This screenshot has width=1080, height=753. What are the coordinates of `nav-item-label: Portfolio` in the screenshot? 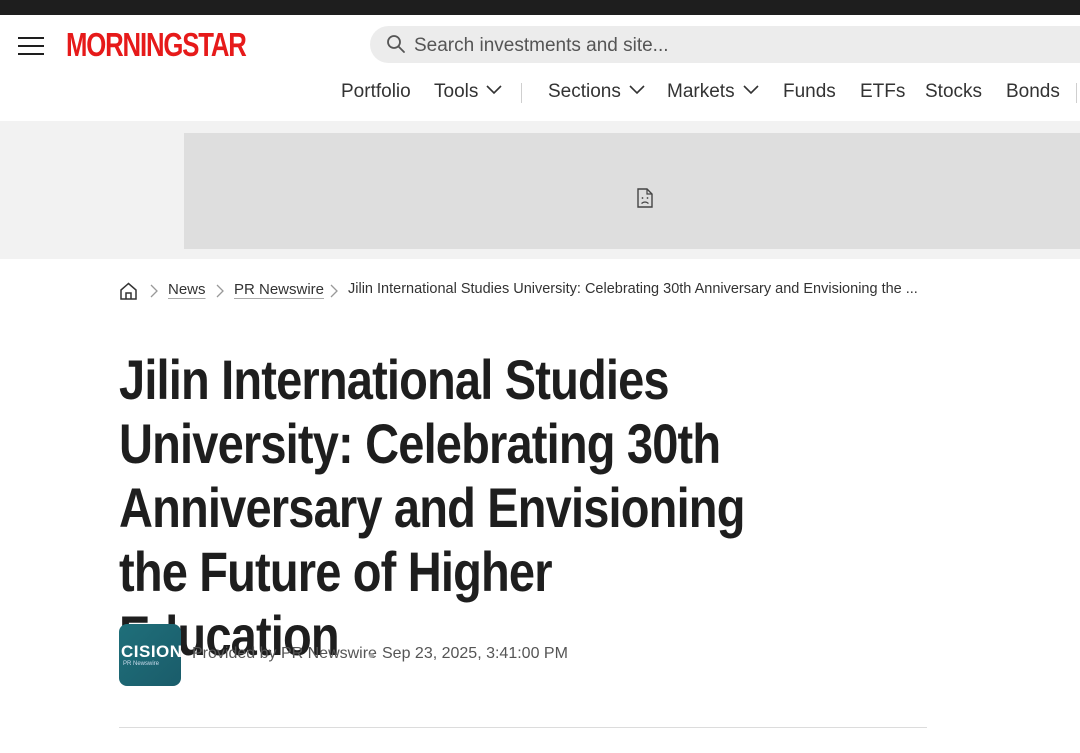 It's located at (376, 91).